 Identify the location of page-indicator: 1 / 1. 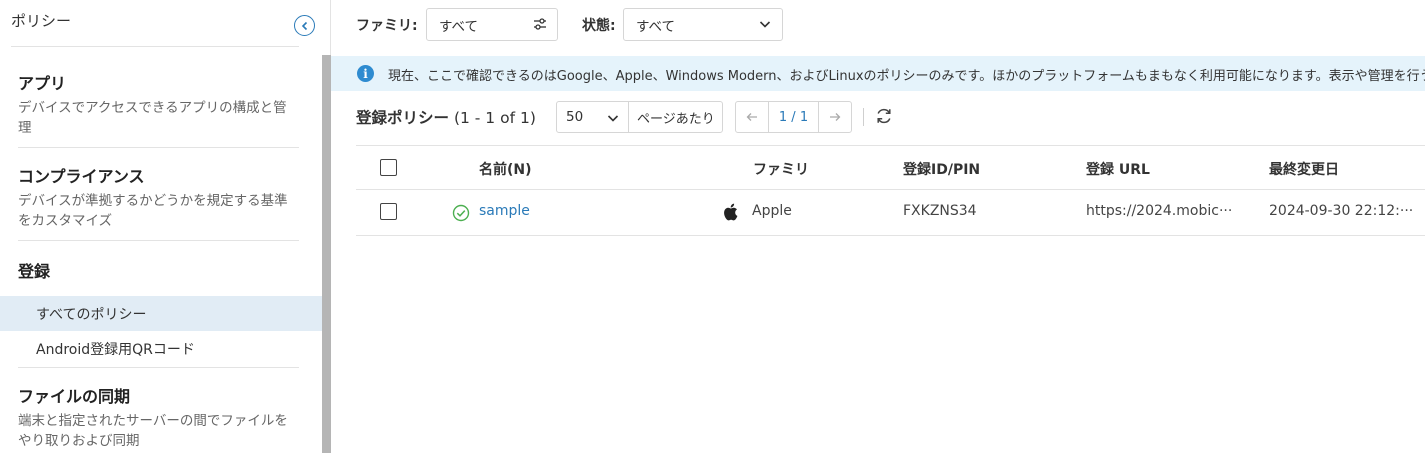
(793, 117).